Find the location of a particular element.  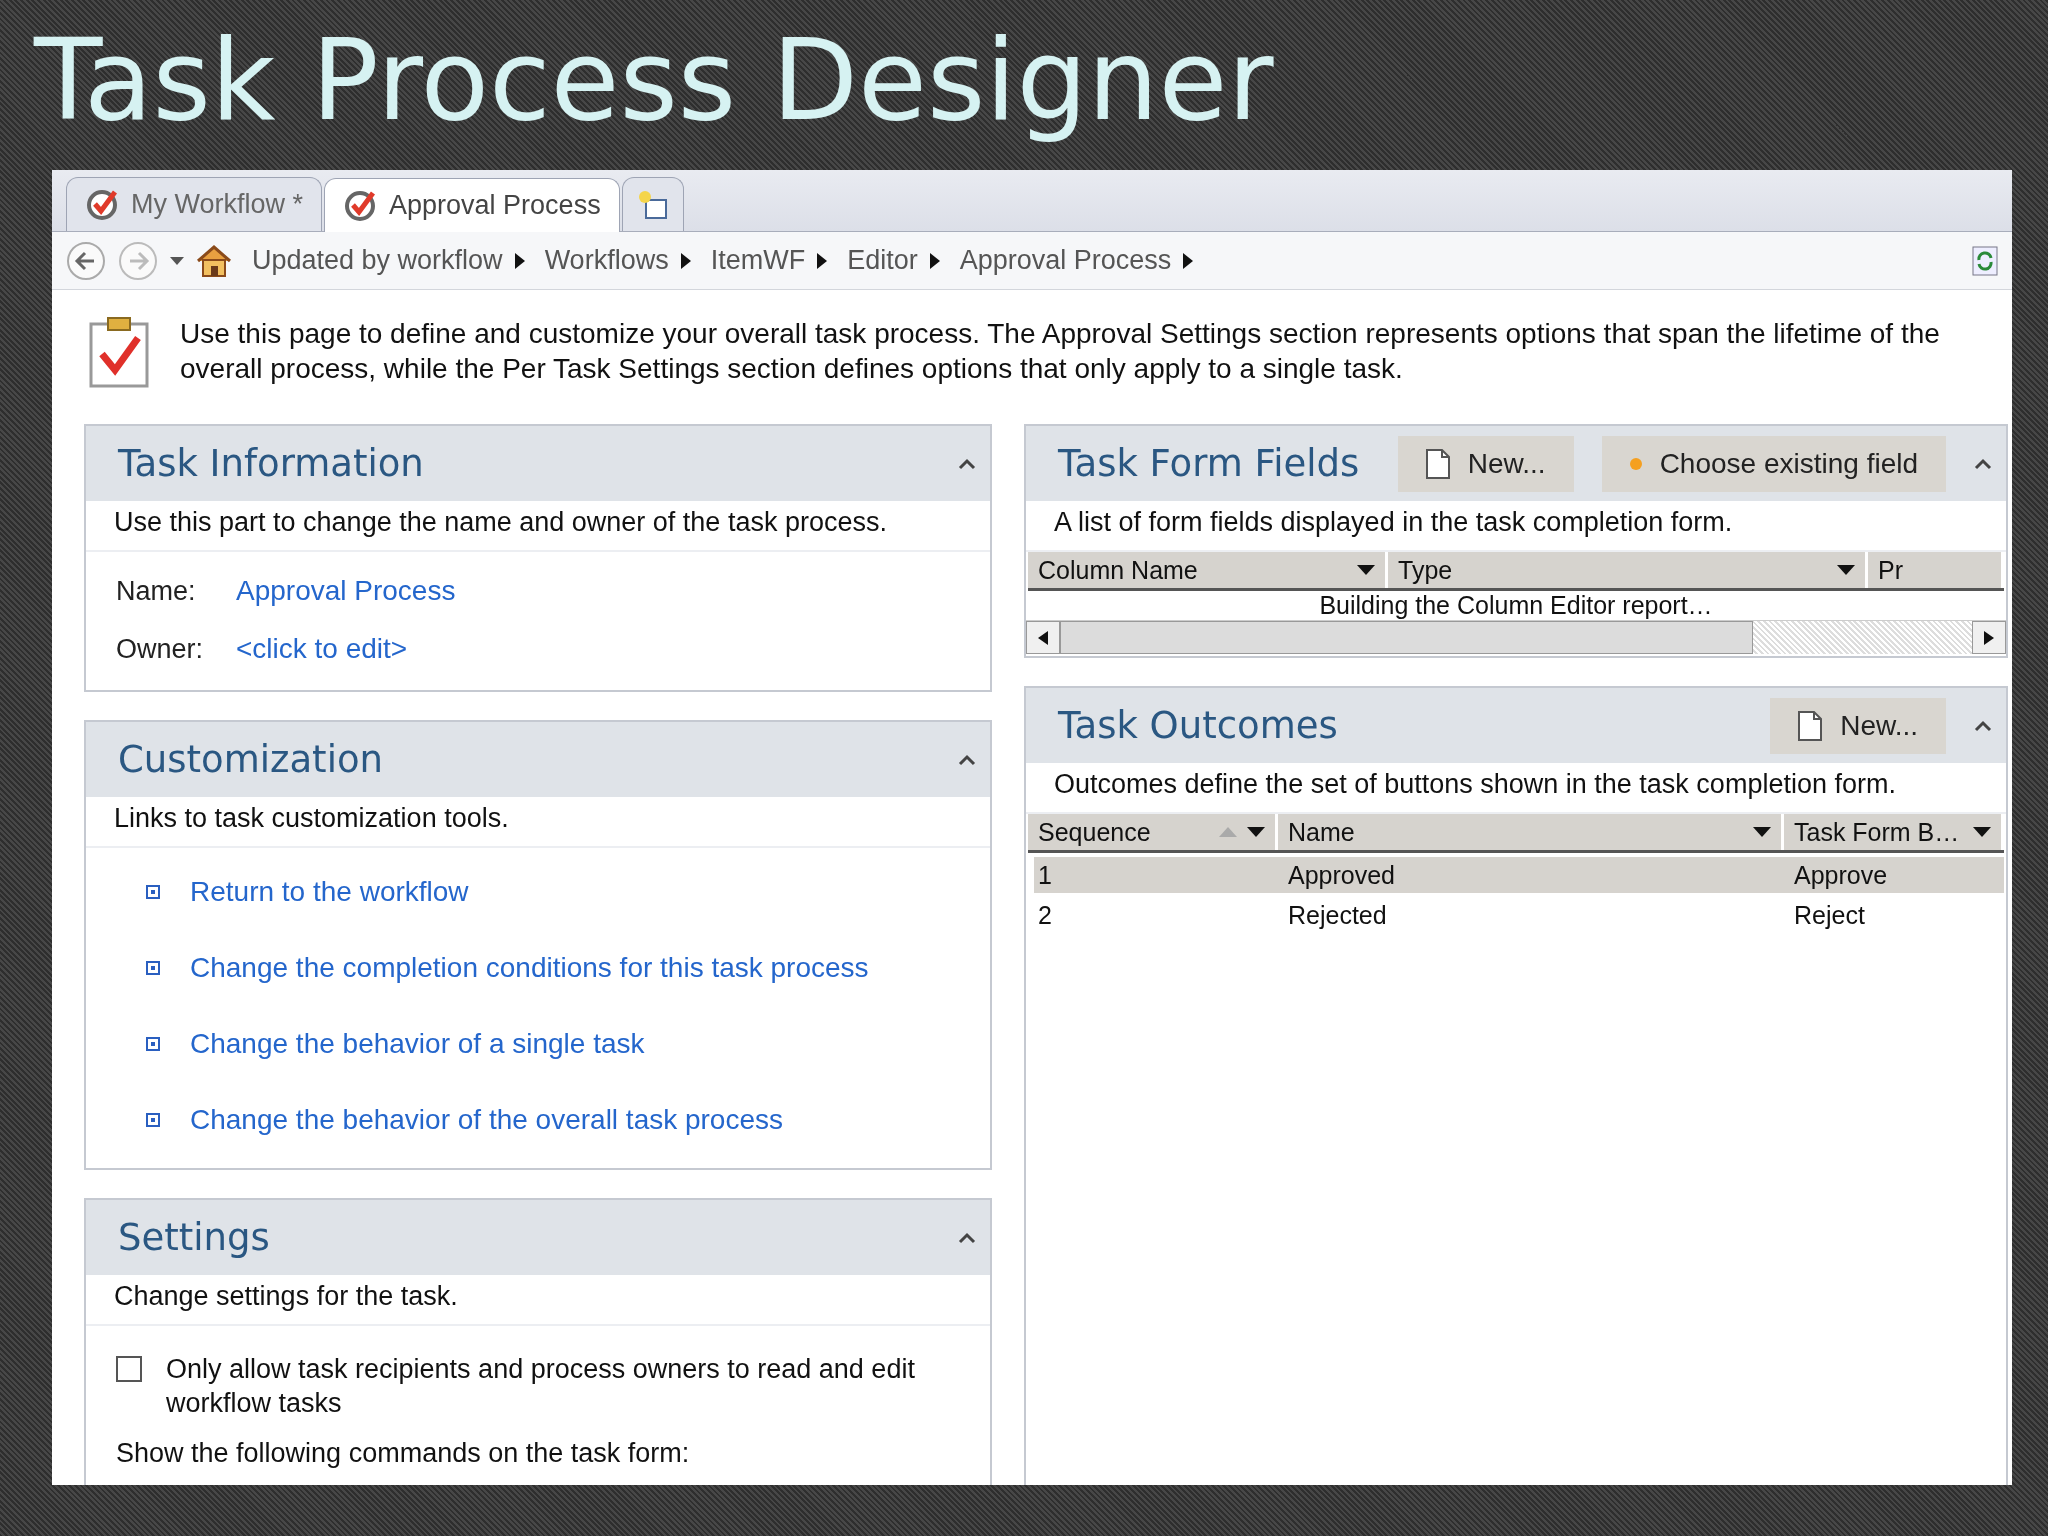

customization-link: Return to the workflow is located at coordinates (329, 892).